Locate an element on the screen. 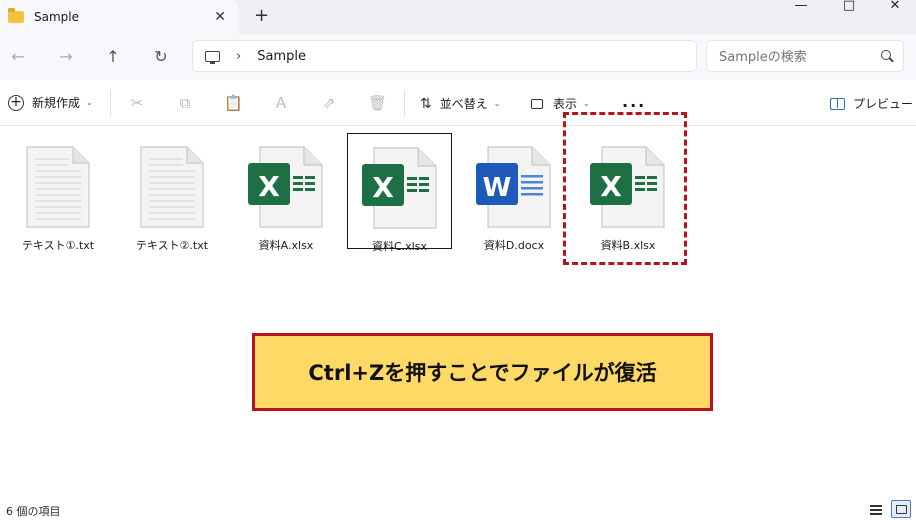 The image size is (916, 520). tab-title: Sample is located at coordinates (56, 17).